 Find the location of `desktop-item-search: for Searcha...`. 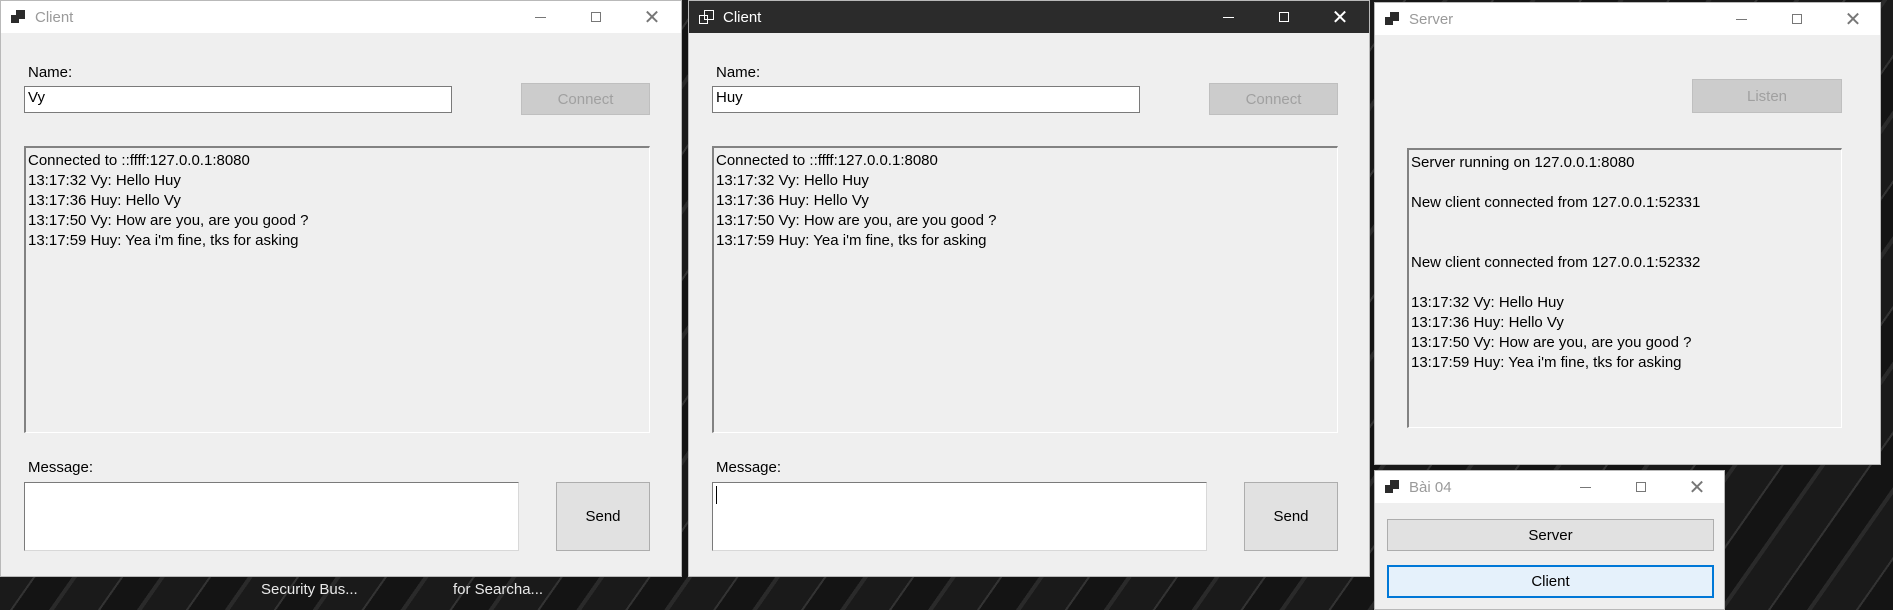

desktop-item-search: for Searcha... is located at coordinates (498, 589).